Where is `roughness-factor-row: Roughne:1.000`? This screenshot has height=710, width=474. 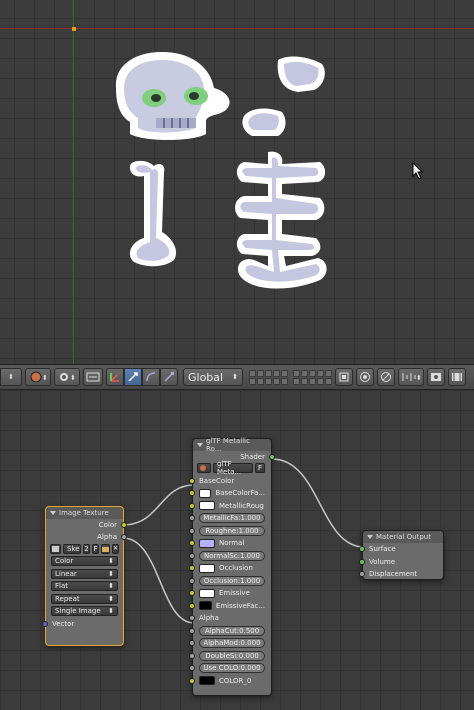
roughness-factor-row: Roughne:1.000 is located at coordinates (230, 531).